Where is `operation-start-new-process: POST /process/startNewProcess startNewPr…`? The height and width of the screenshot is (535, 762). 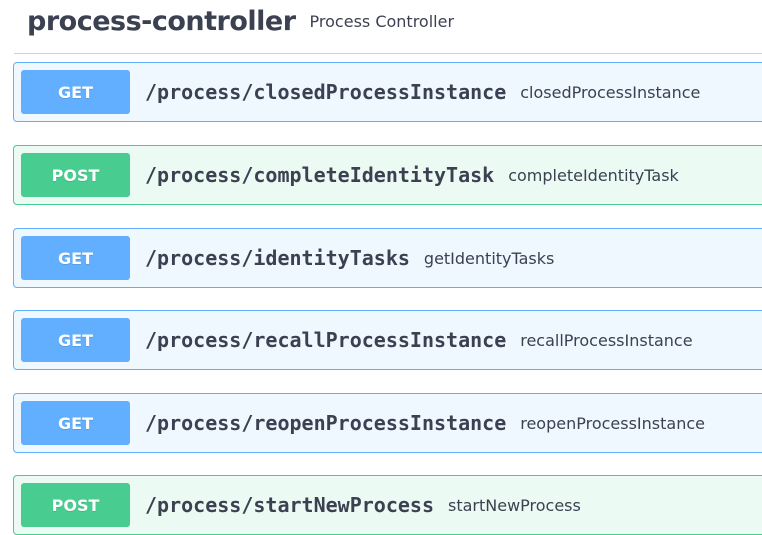 operation-start-new-process: POST /process/startNewProcess startNewPr… is located at coordinates (387, 505).